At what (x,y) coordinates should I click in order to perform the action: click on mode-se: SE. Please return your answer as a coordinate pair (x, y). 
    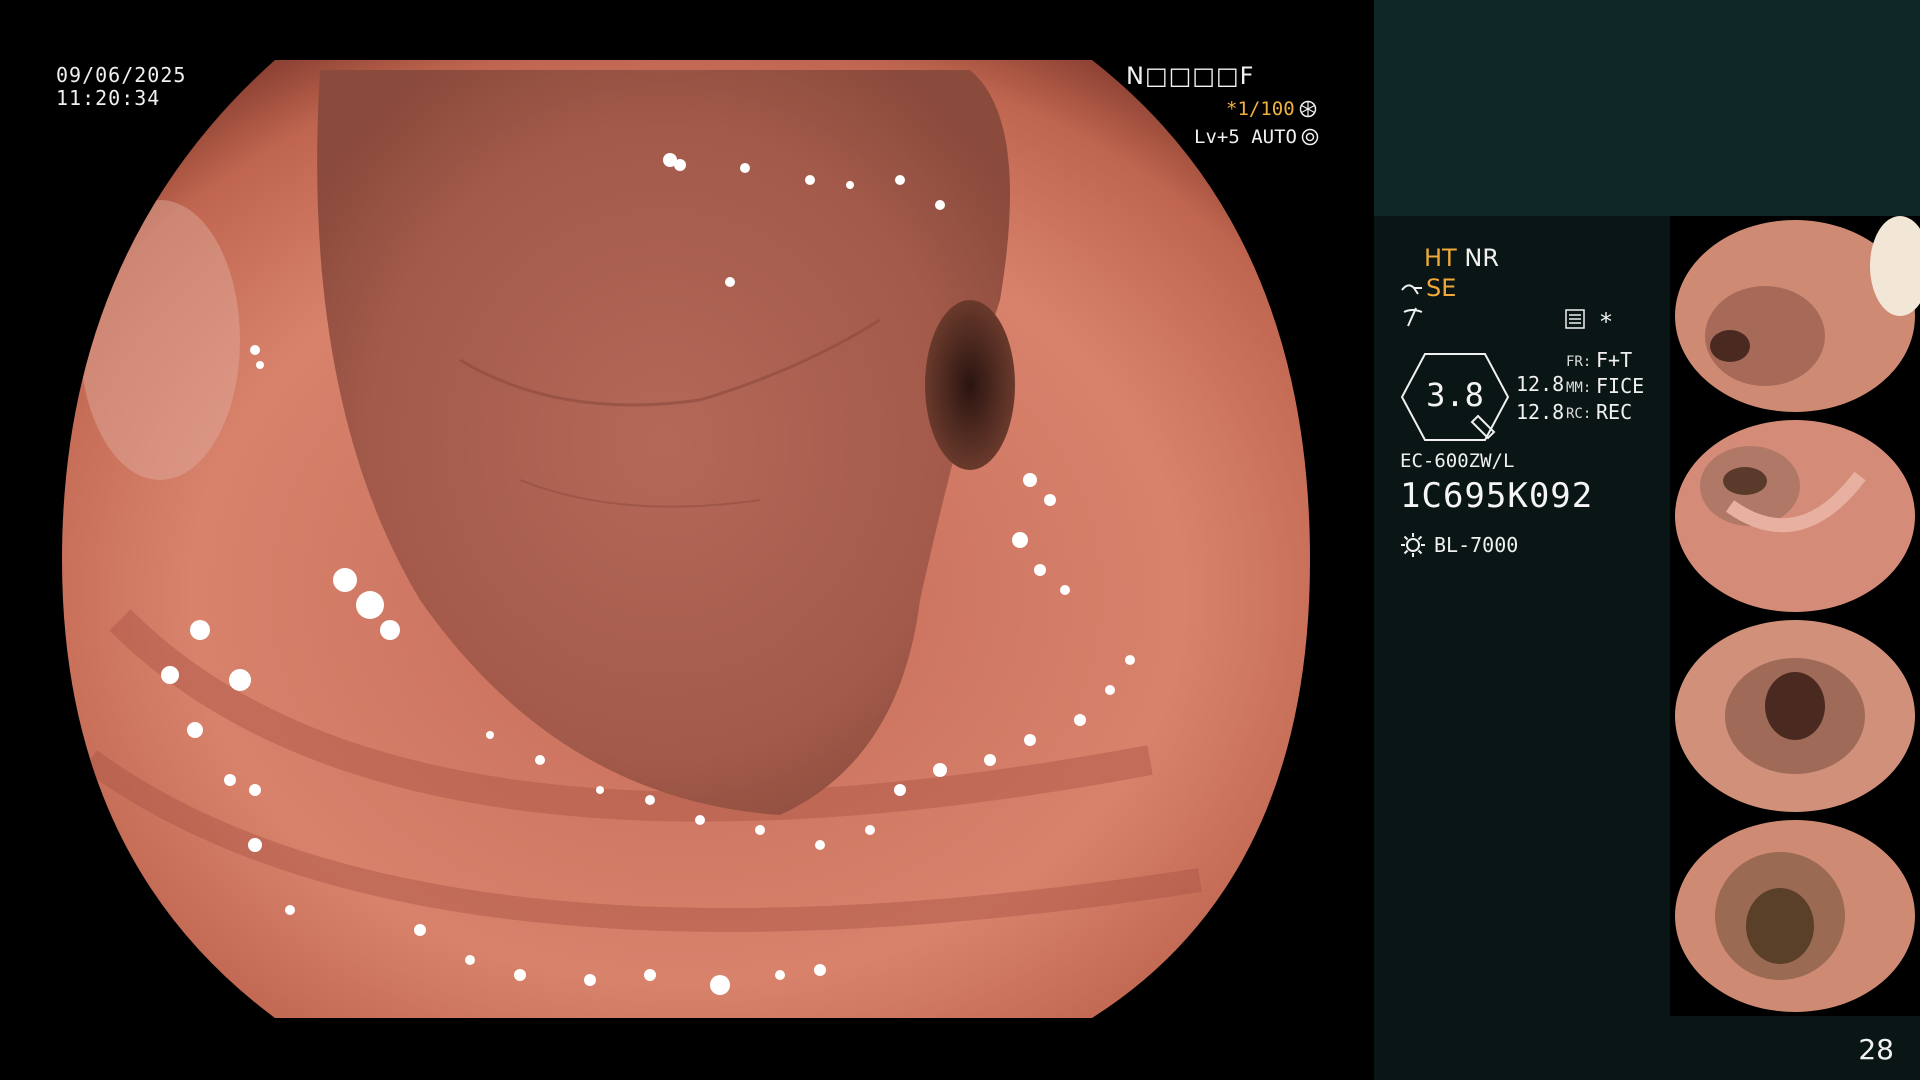
    Looking at the image, I should click on (1441, 288).